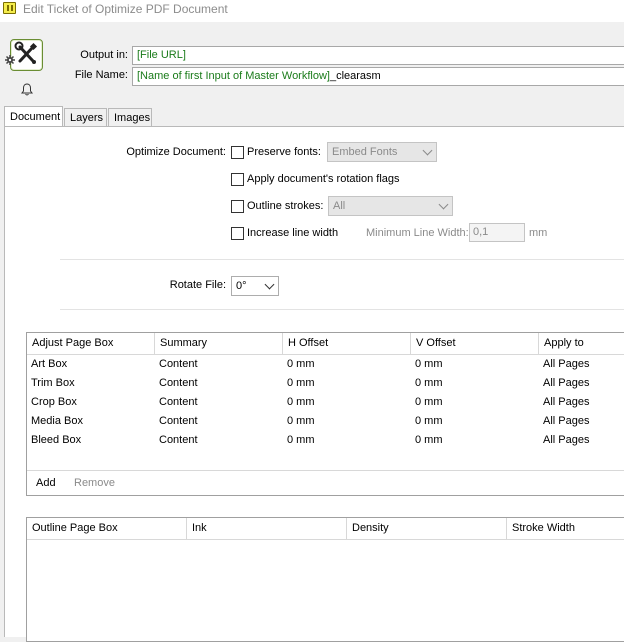  Describe the element at coordinates (219, 343) in the screenshot. I see `col-summary: Summary` at that location.